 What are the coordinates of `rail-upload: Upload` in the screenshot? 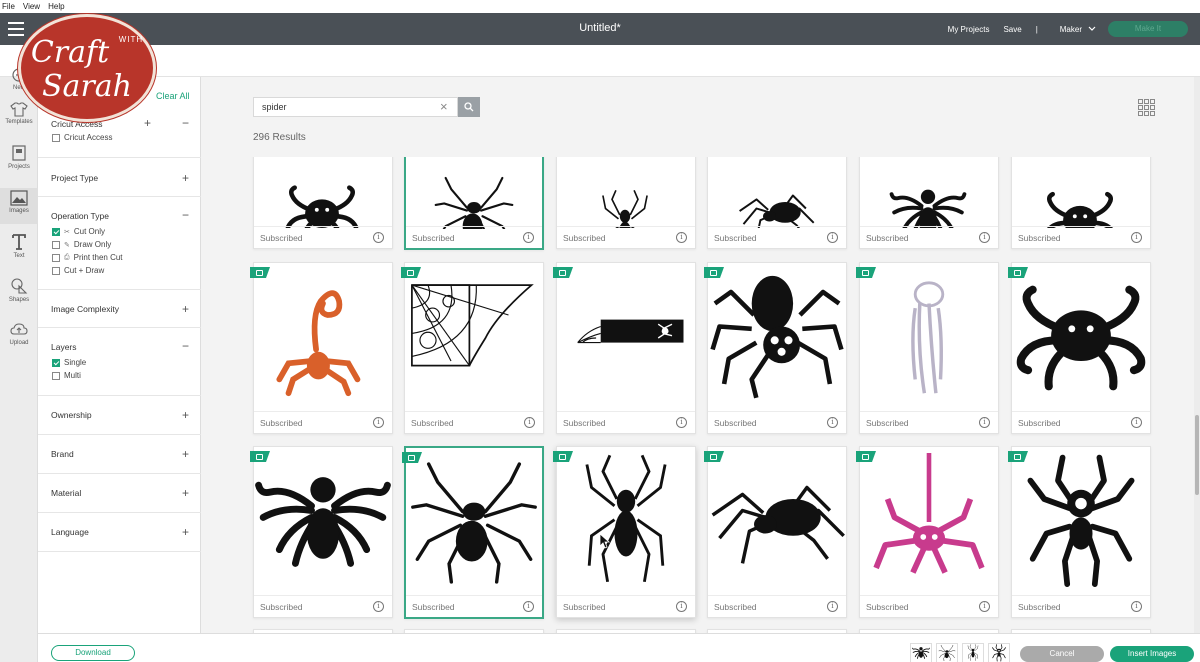 It's located at (19, 334).